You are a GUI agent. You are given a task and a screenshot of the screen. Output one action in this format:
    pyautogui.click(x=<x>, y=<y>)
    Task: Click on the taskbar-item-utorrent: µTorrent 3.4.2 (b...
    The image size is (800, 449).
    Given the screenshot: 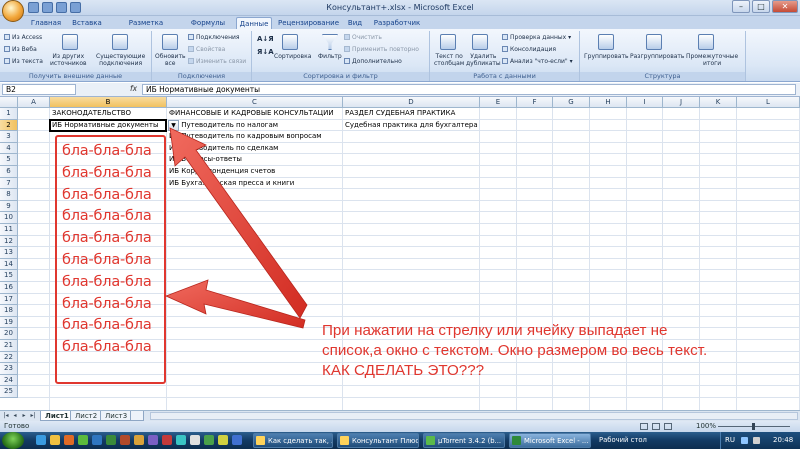 What is the action you would take?
    pyautogui.click(x=464, y=440)
    